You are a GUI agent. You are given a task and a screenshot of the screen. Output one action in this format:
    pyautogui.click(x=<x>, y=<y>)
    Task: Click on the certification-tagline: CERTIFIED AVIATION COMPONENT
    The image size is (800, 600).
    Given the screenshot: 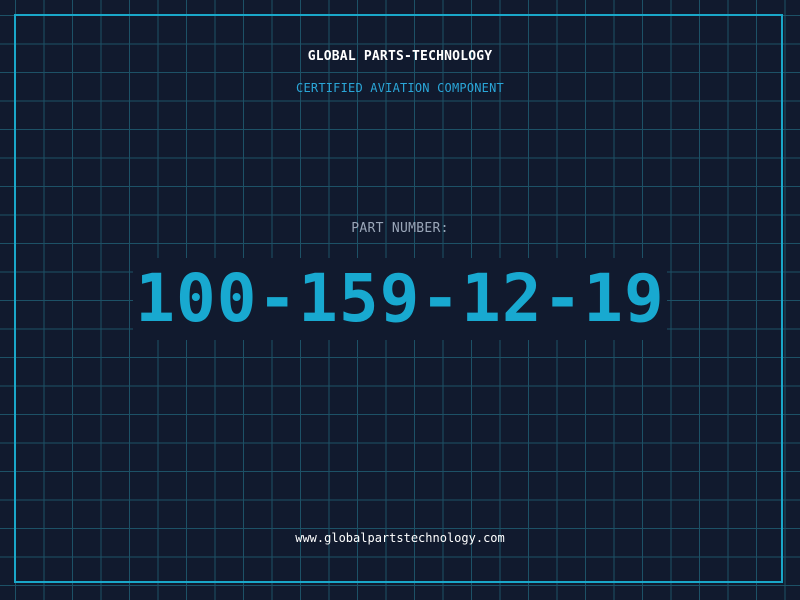 What is the action you would take?
    pyautogui.click(x=400, y=88)
    